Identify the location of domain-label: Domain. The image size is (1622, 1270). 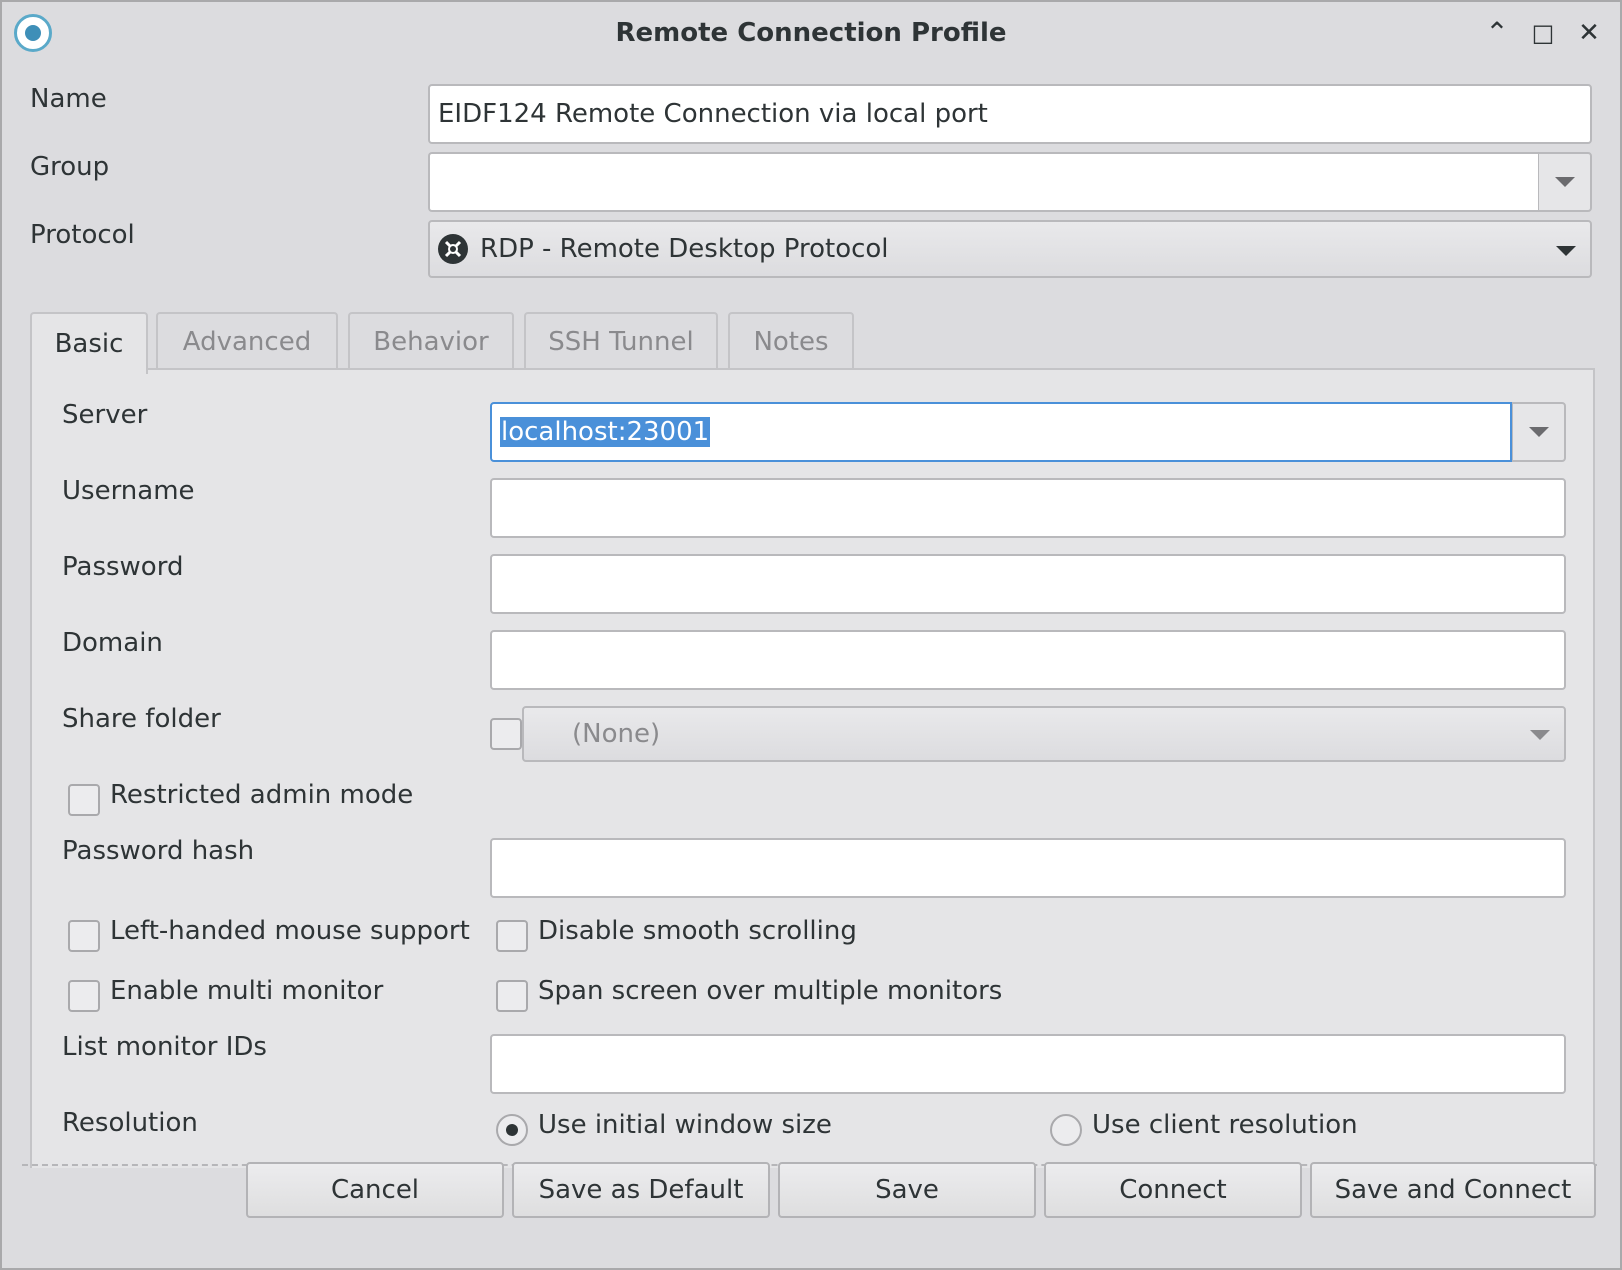
(112, 643).